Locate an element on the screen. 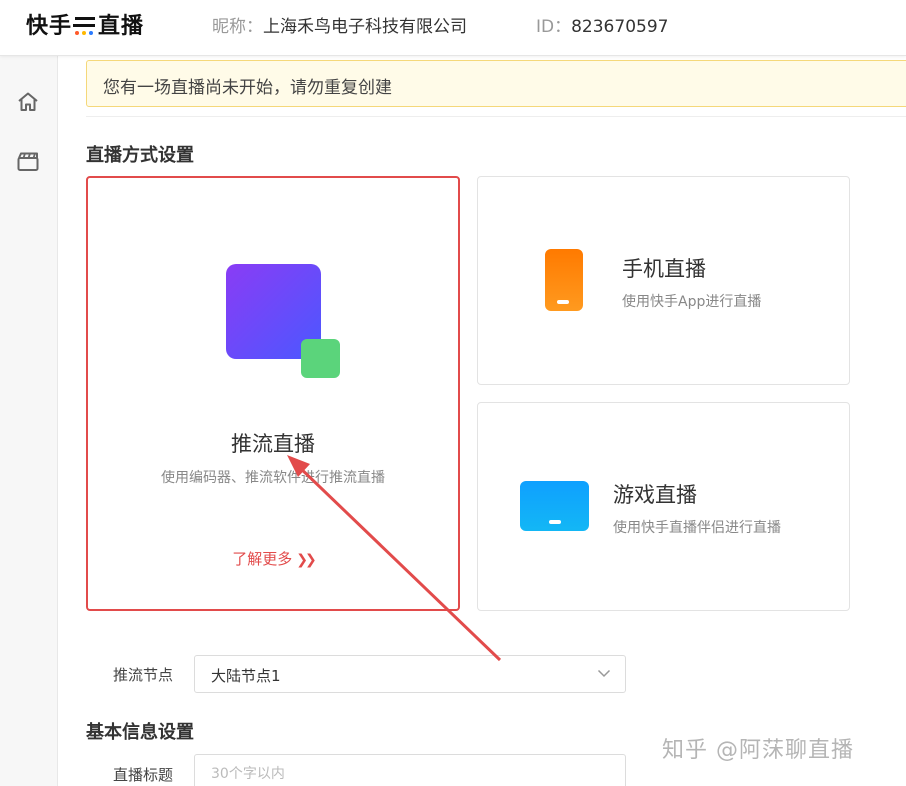 The width and height of the screenshot is (906, 786). live-title-field is located at coordinates (410, 770).